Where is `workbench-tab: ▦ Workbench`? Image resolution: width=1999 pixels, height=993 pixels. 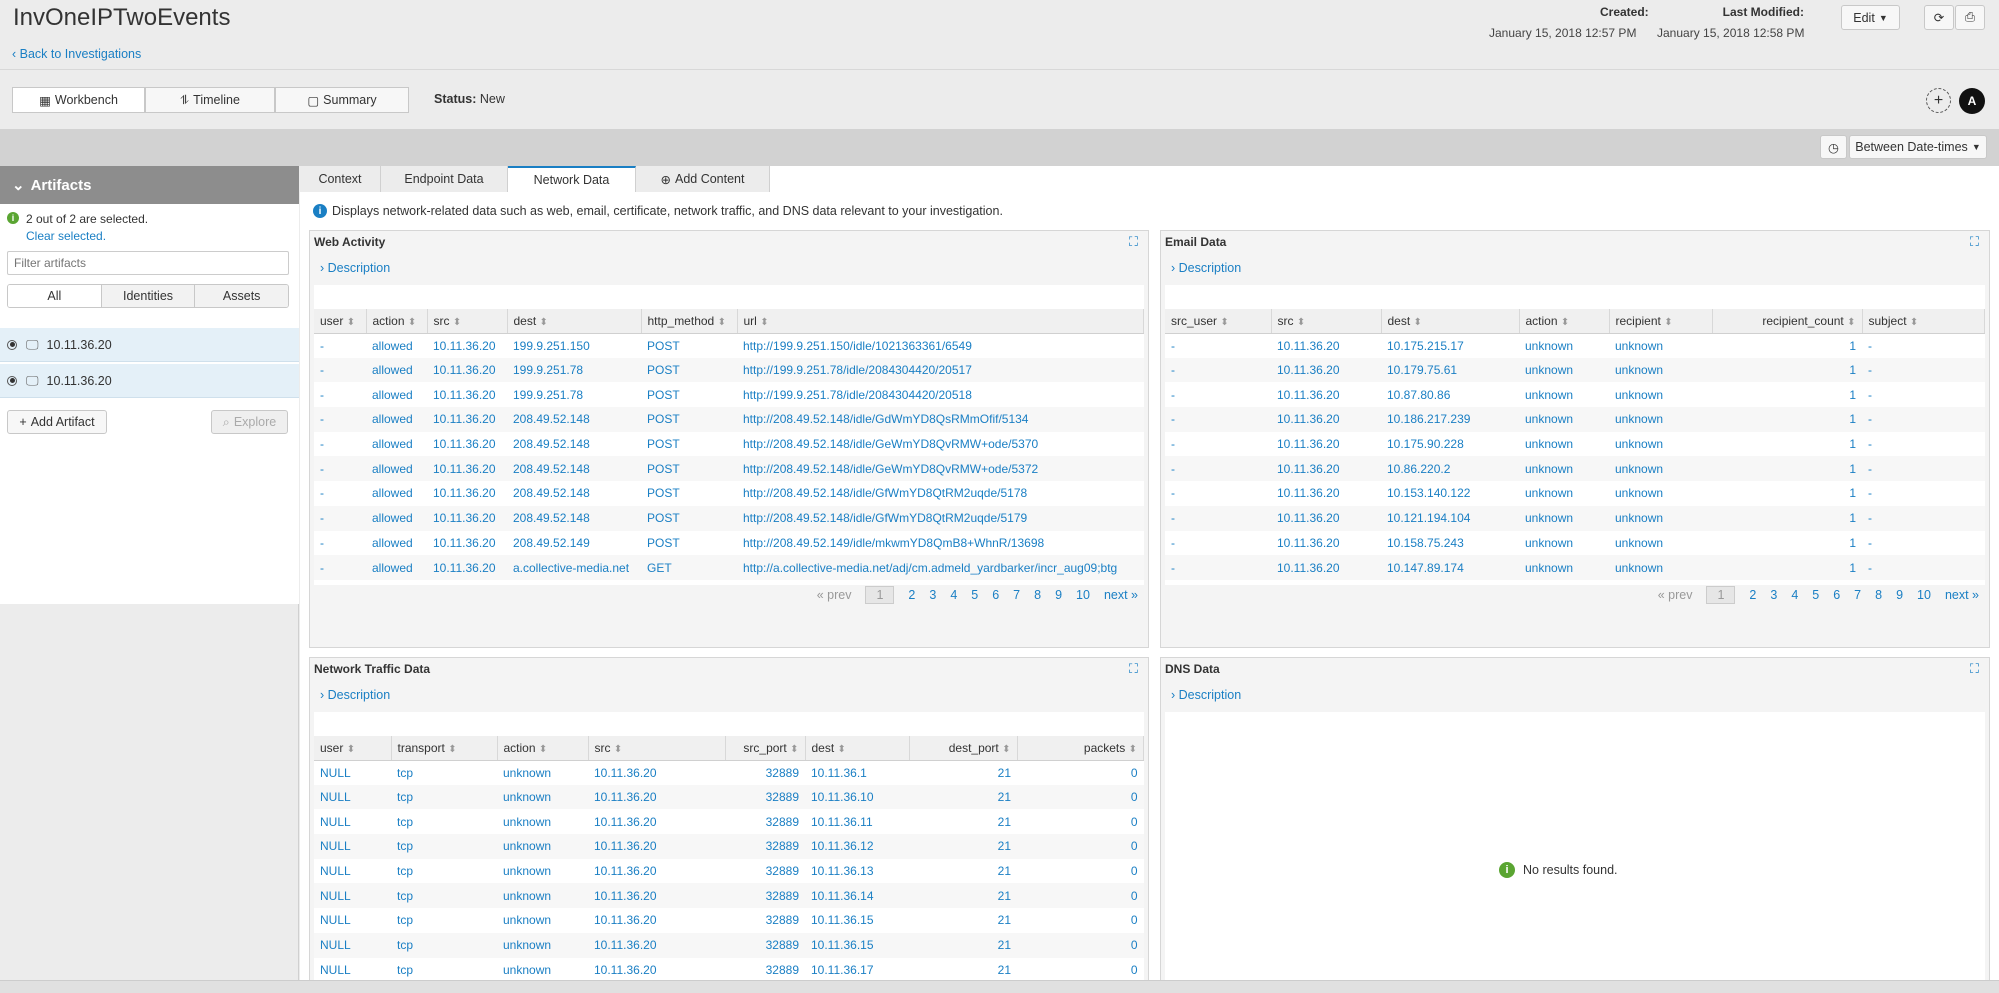 workbench-tab: ▦ Workbench is located at coordinates (78, 100).